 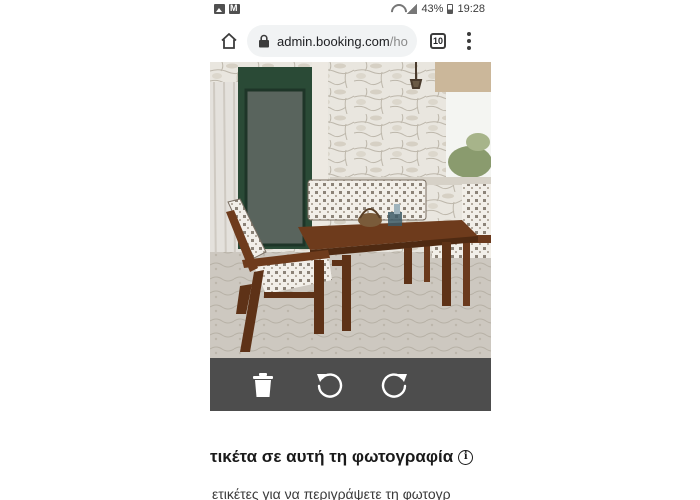 I want to click on lock-icon, so click(x=264, y=41).